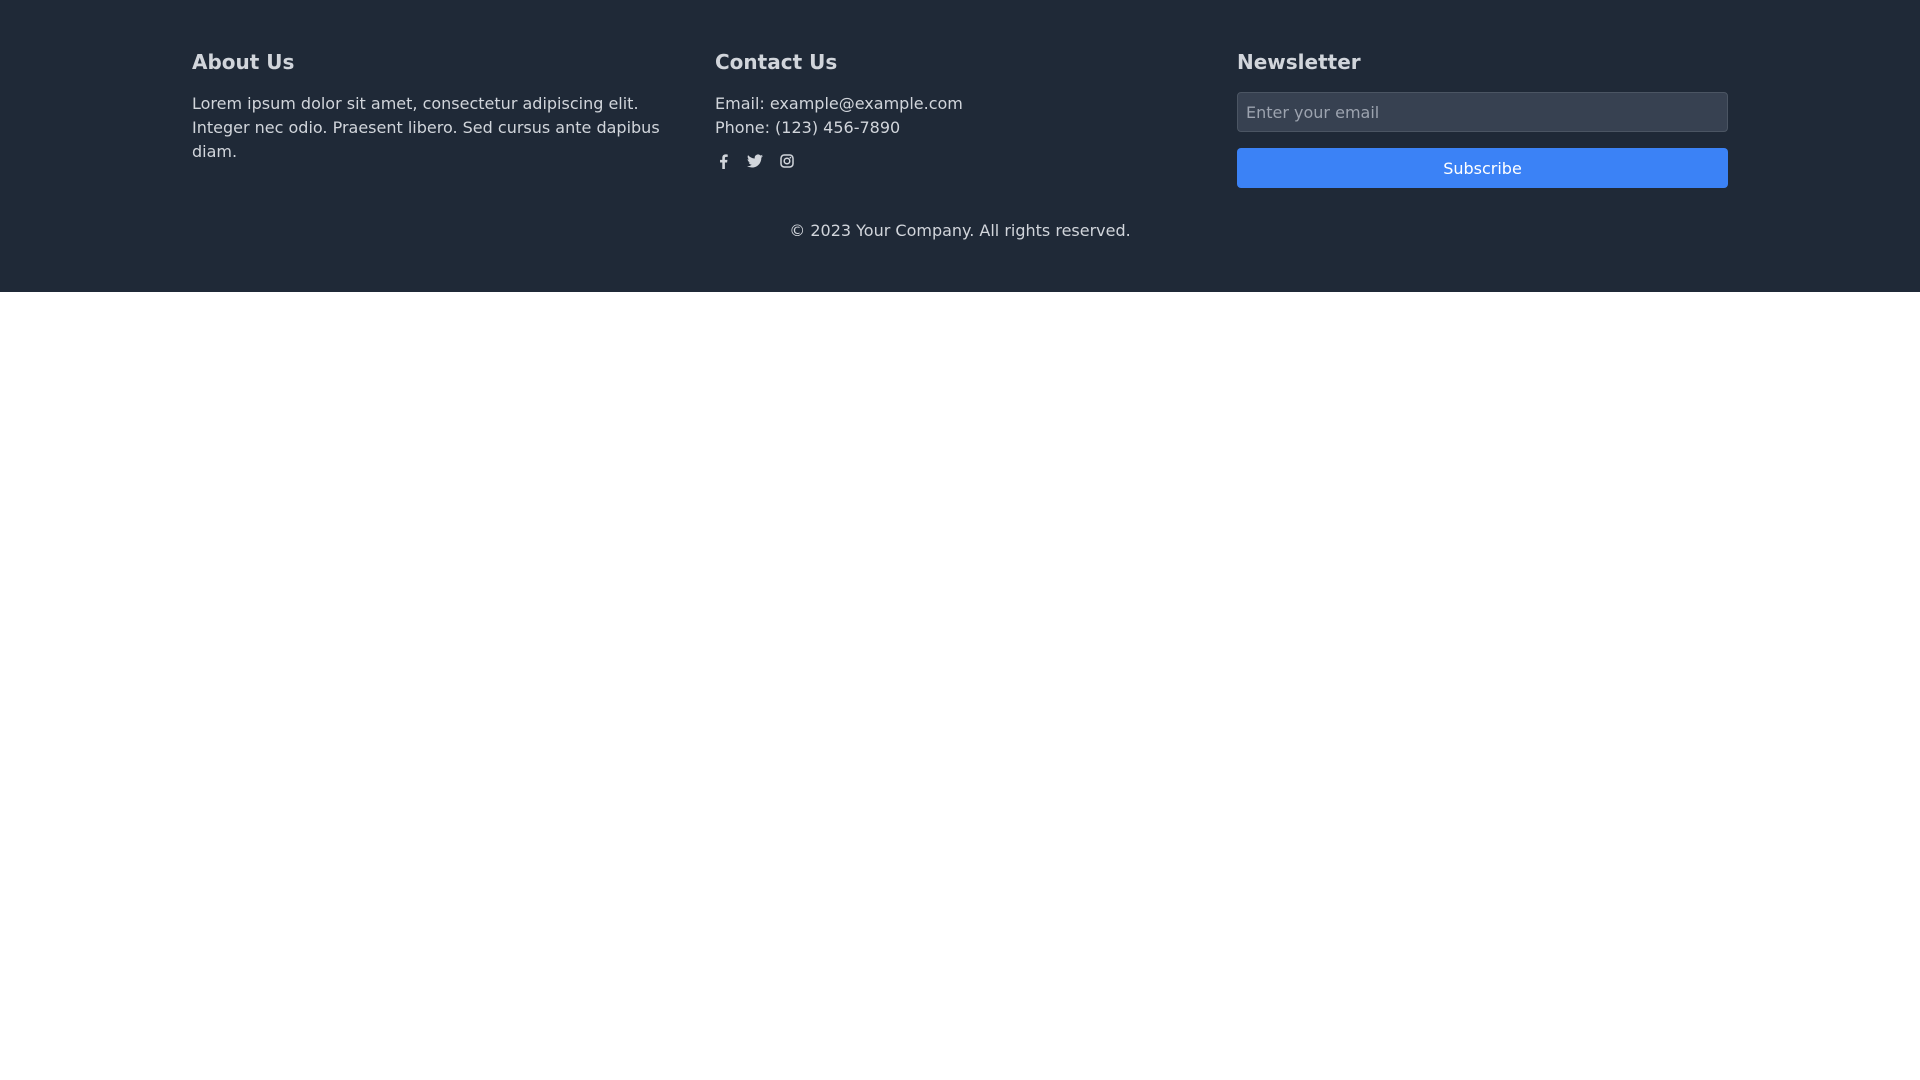 Image resolution: width=1920 pixels, height=1080 pixels. What do you see at coordinates (960, 161) in the screenshot?
I see `social-links` at bounding box center [960, 161].